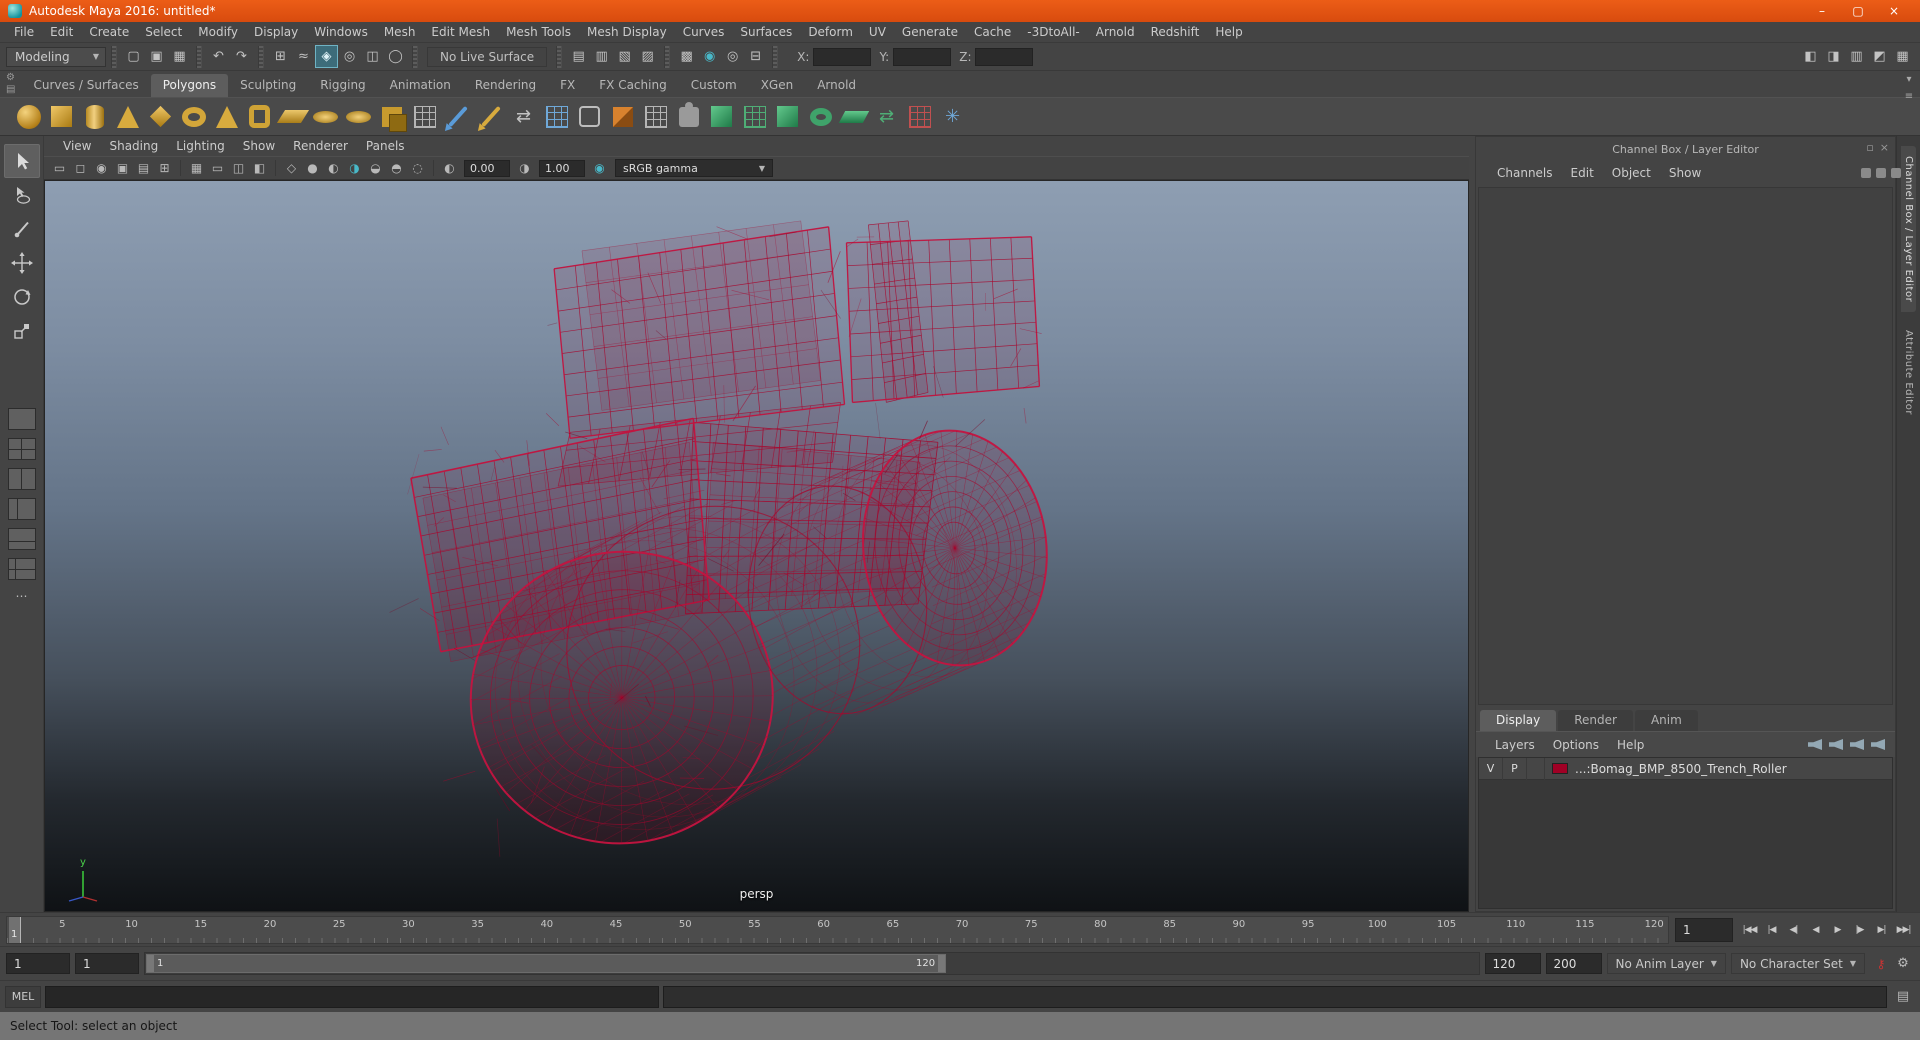 This screenshot has height=1040, width=1920. Describe the element at coordinates (1704, 929) in the screenshot. I see `current-frame-field: 1` at that location.